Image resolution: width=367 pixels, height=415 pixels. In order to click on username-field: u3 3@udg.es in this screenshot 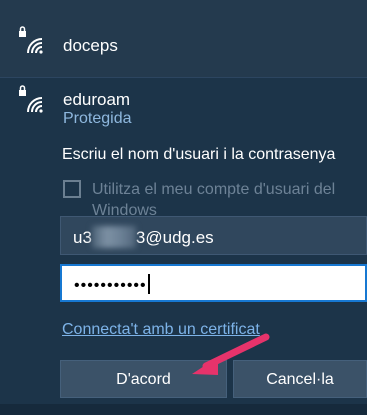, I will do `click(213, 235)`.